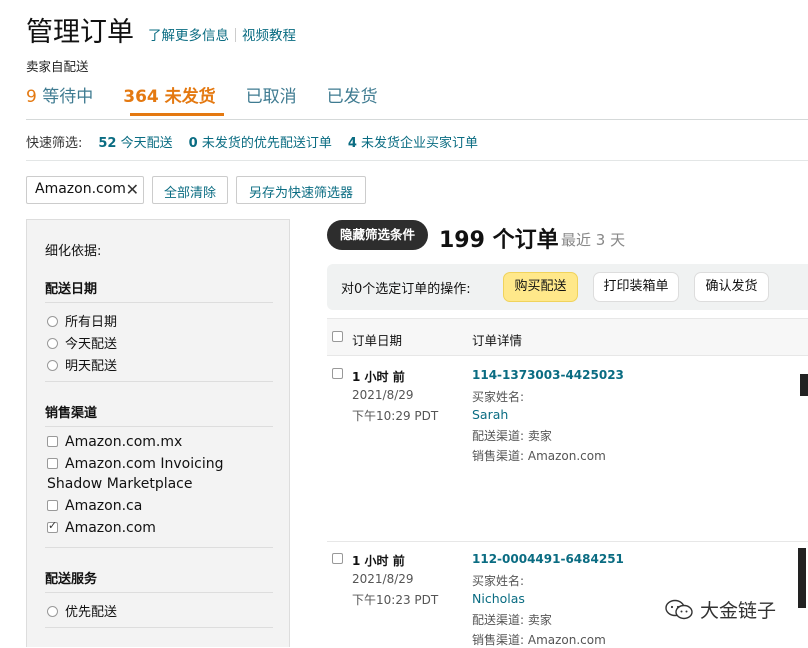 This screenshot has height=648, width=808. Describe the element at coordinates (539, 640) in the screenshot. I see `sales-channel: 销售渠道: Amazon.com` at that location.